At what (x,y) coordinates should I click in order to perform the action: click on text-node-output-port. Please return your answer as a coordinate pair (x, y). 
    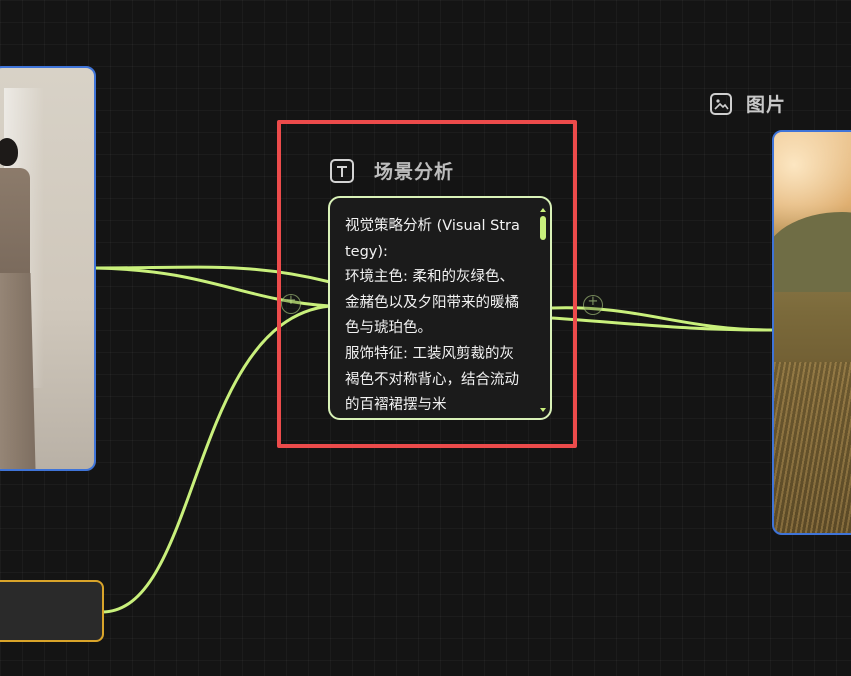
    Looking at the image, I should click on (593, 304).